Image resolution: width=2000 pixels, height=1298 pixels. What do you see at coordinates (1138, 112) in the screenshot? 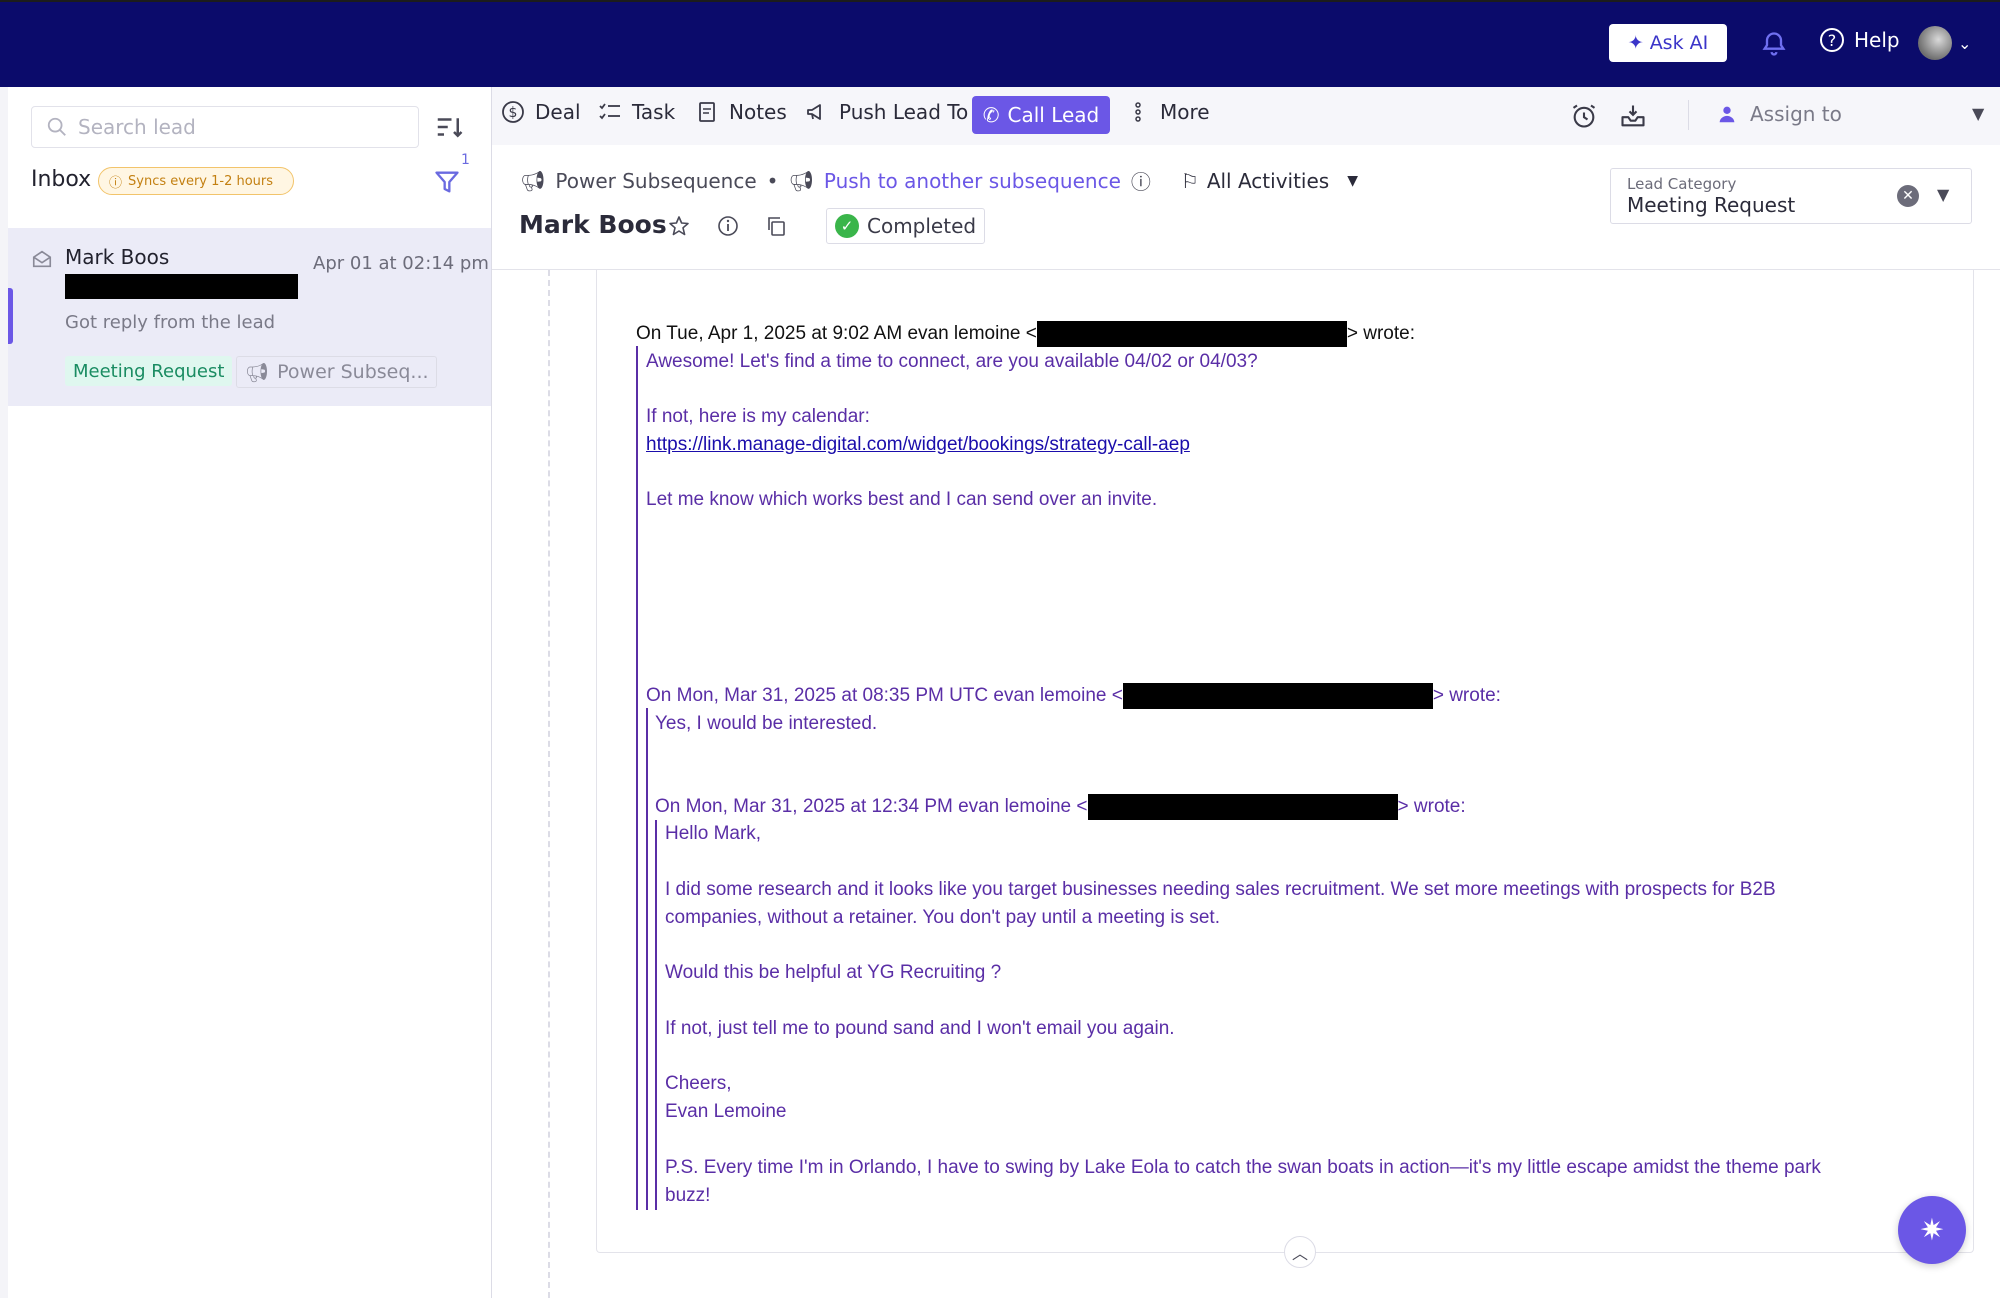
I see `more-vertical-icon` at bounding box center [1138, 112].